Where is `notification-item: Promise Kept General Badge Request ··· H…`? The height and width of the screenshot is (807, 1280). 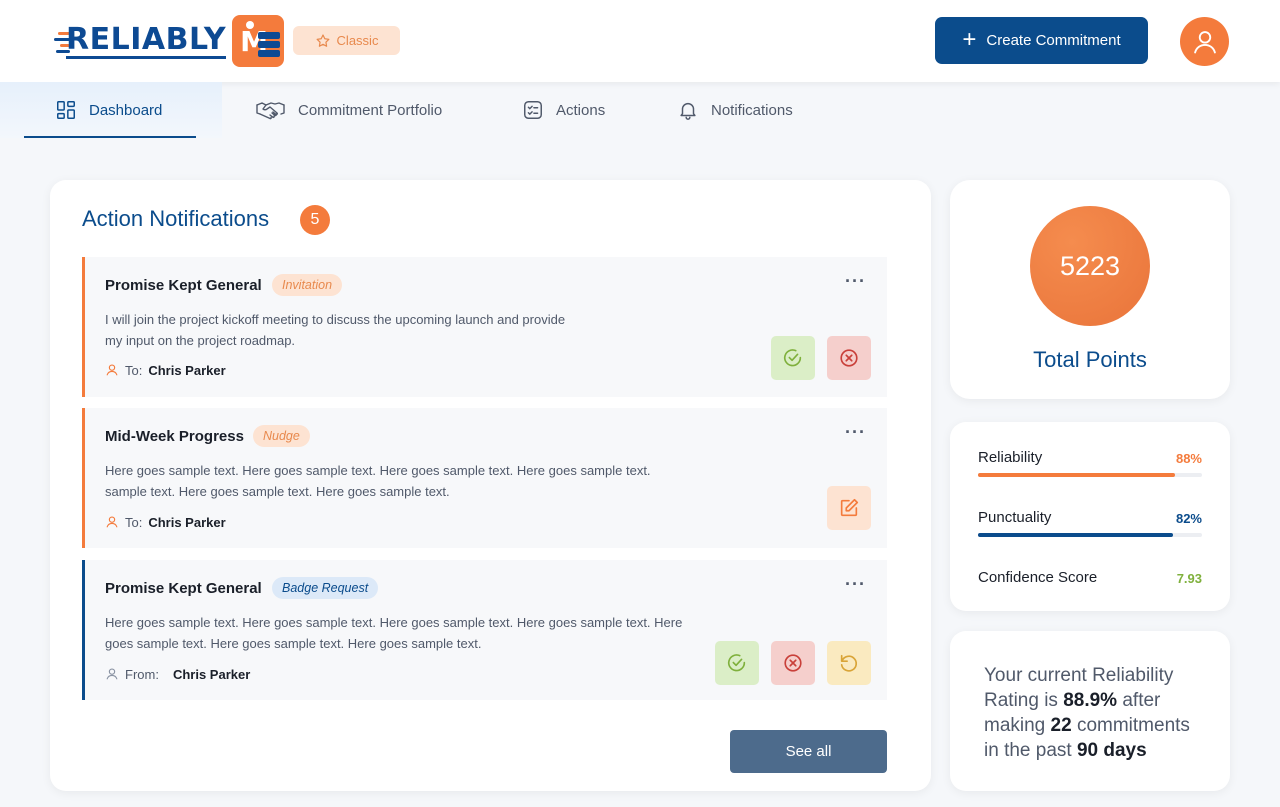 notification-item: Promise Kept General Badge Request ··· H… is located at coordinates (484, 630).